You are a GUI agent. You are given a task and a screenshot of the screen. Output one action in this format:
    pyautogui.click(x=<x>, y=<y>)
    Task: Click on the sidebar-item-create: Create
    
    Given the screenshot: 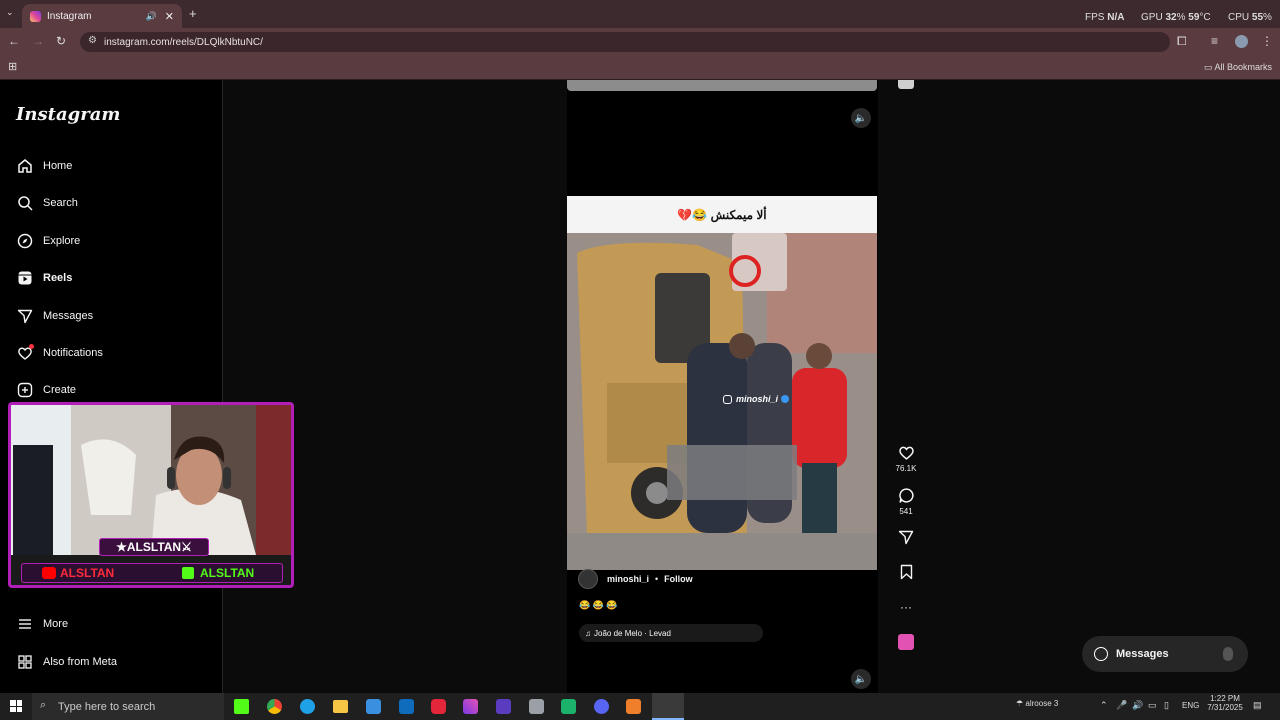 What is the action you would take?
    pyautogui.click(x=46, y=390)
    